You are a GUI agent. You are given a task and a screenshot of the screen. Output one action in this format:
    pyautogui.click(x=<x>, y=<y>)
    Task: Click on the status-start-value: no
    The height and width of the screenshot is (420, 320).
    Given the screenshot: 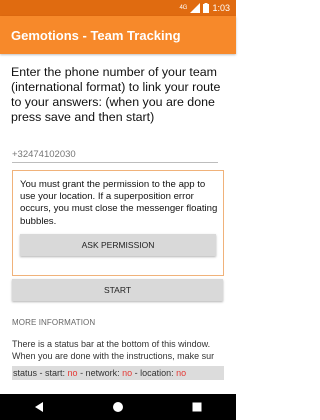 What is the action you would take?
    pyautogui.click(x=72, y=373)
    